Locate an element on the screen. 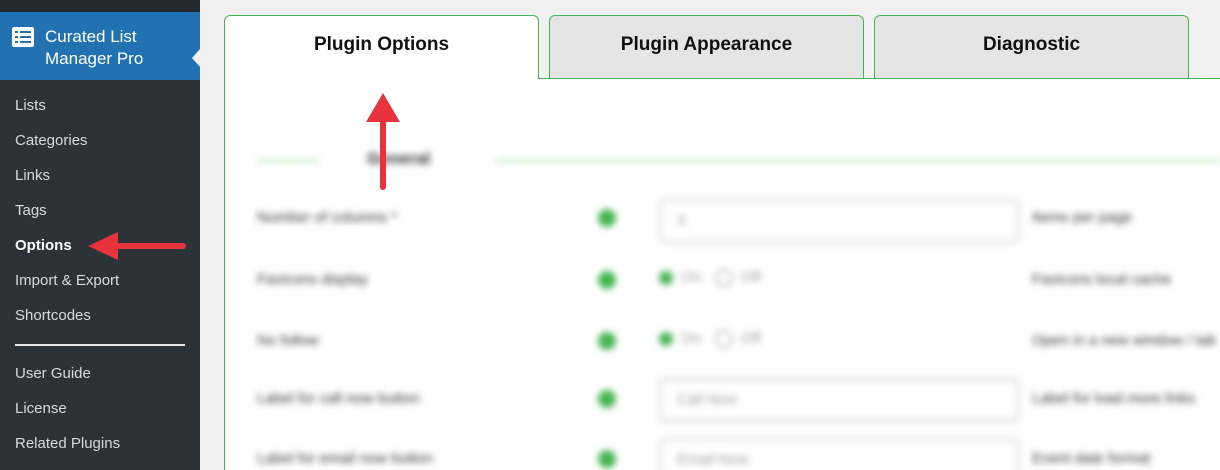 The image size is (1220, 470). option-label-right: Items per page is located at coordinates (1082, 217).